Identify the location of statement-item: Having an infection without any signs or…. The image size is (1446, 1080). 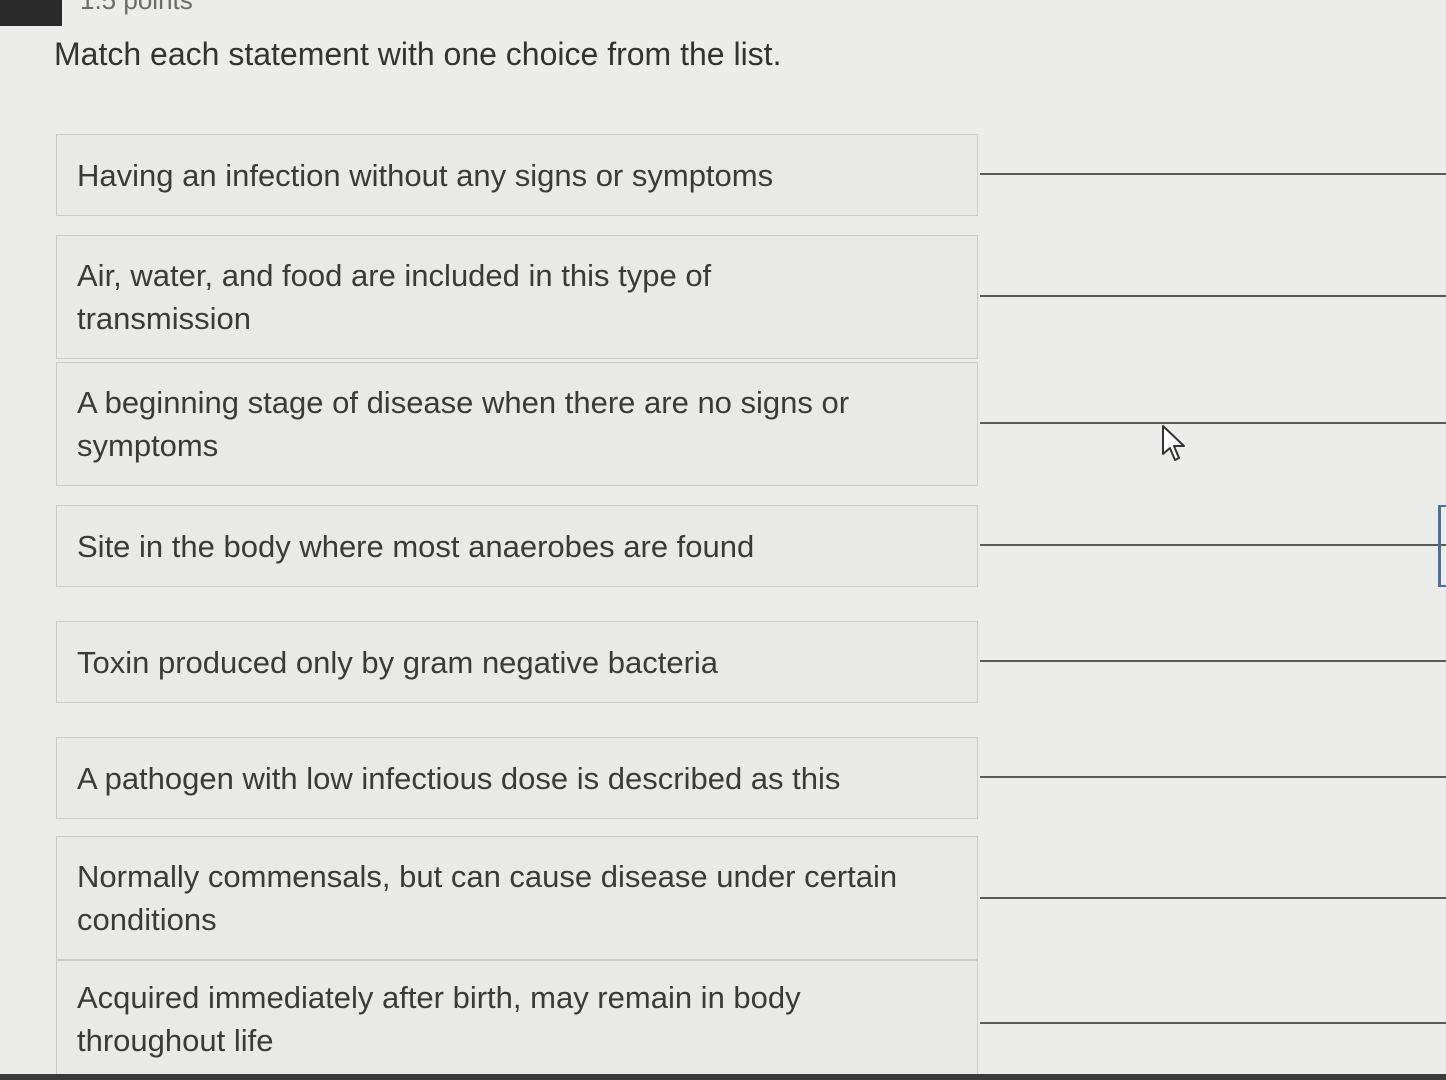
(517, 175).